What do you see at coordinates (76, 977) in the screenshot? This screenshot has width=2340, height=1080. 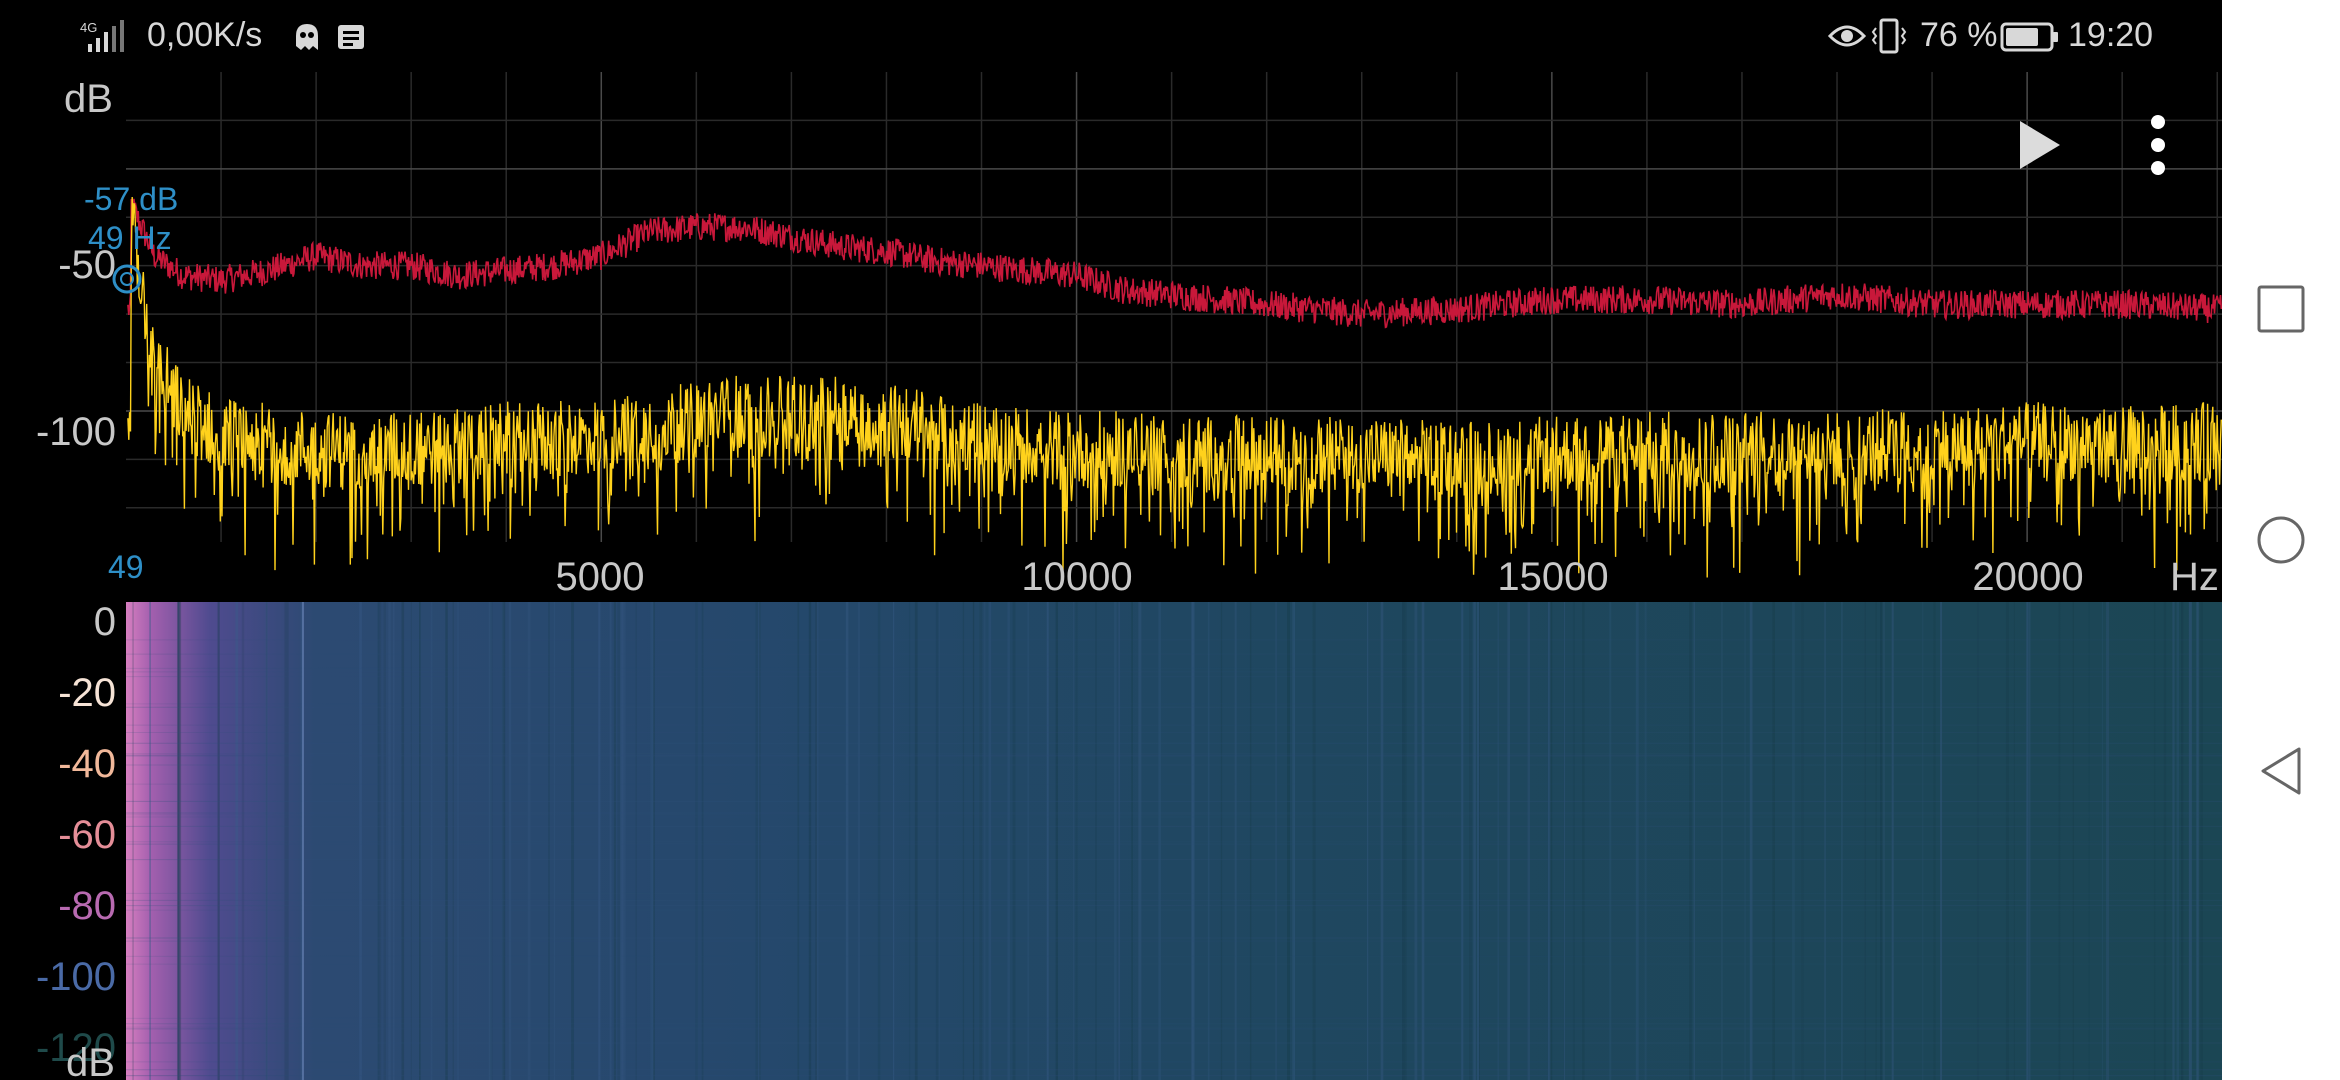 I see `scale-label: -100` at bounding box center [76, 977].